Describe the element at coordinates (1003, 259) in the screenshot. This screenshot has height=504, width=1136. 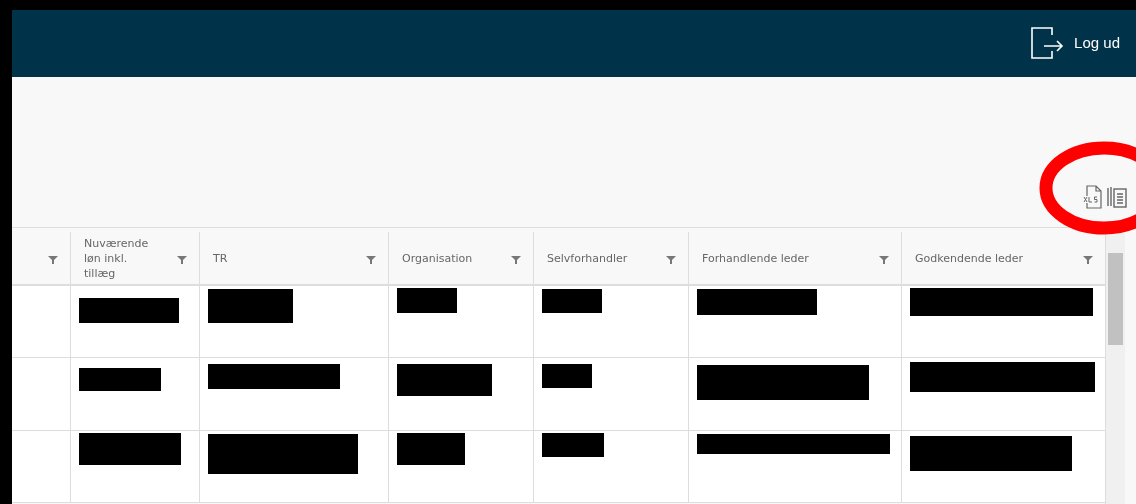
I see `column-header: Godkendende leder` at that location.